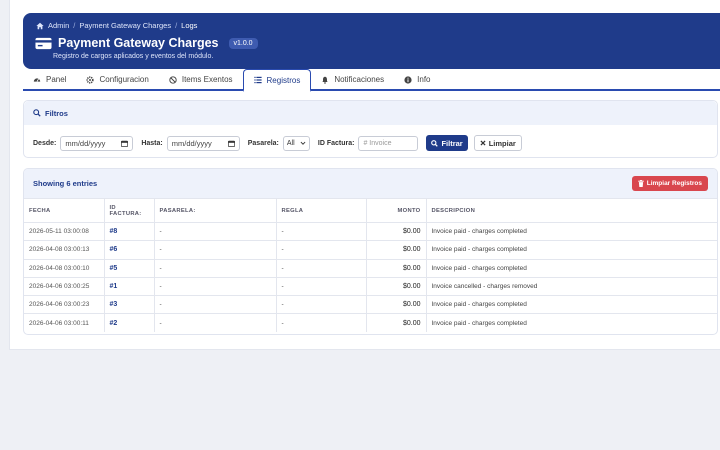  What do you see at coordinates (129, 231) in the screenshot?
I see `cell-invoice-link: #8` at bounding box center [129, 231].